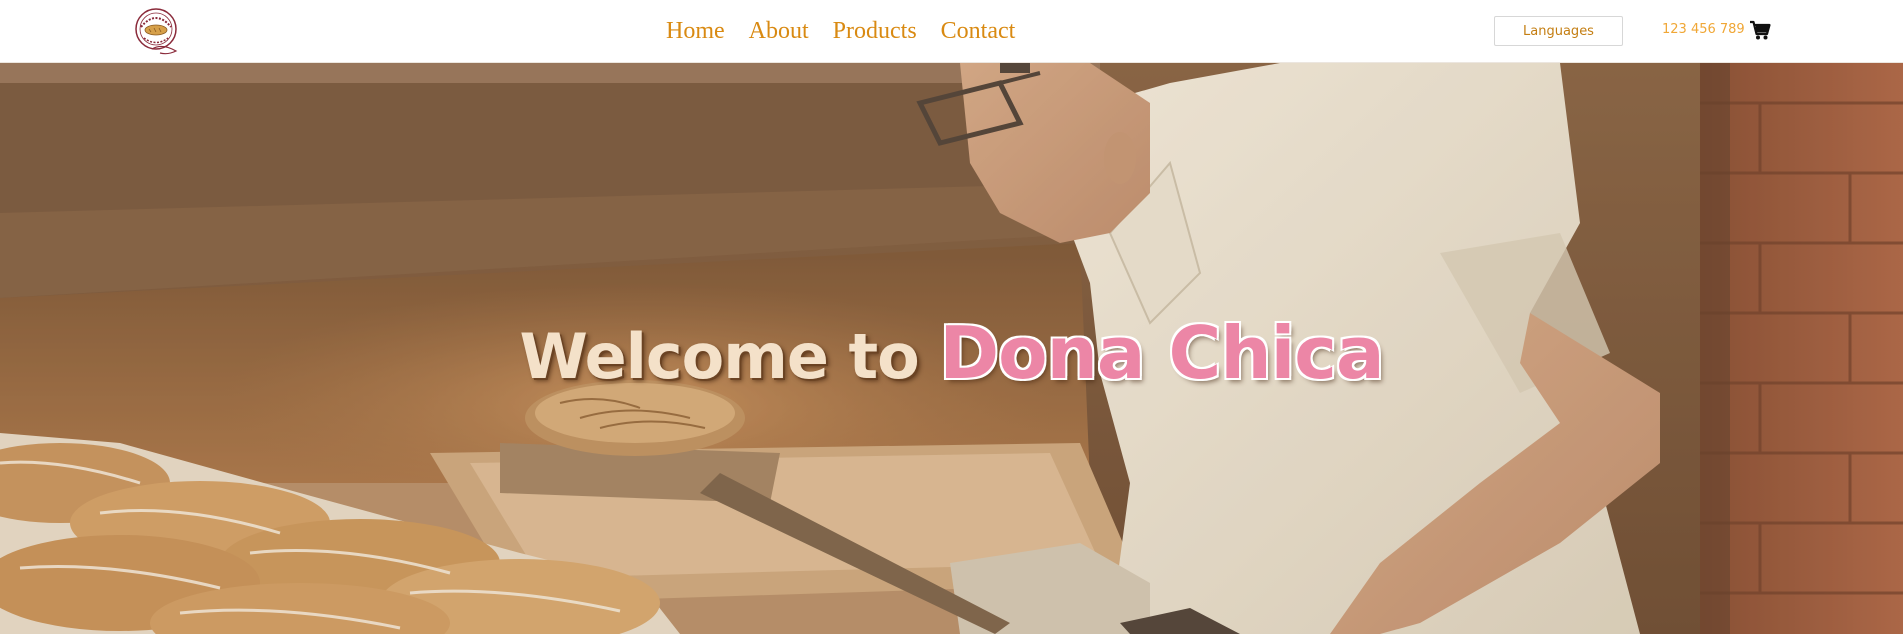  Describe the element at coordinates (158, 32) in the screenshot. I see `bakery-logo-icon` at that location.